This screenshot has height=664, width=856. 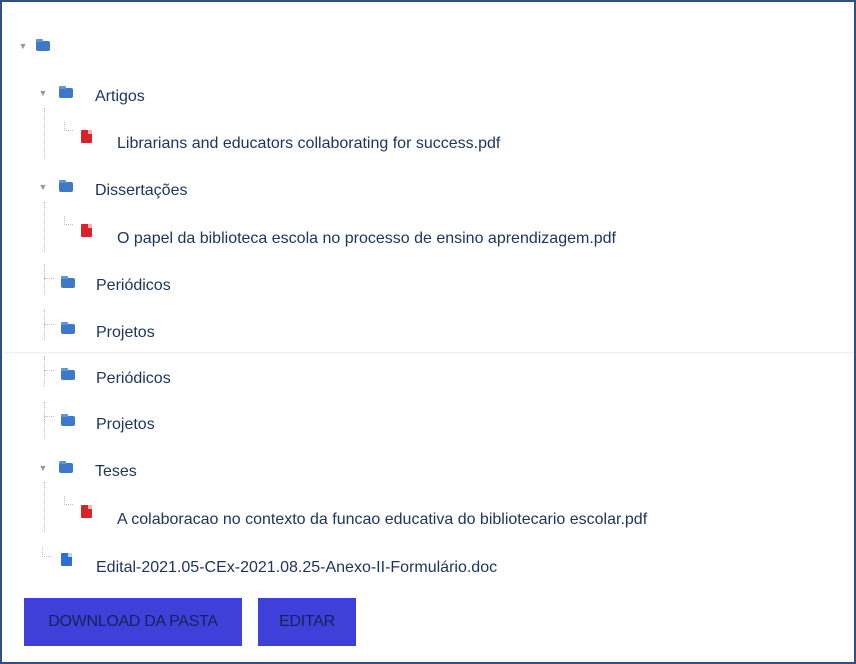 What do you see at coordinates (133, 622) in the screenshot?
I see `download-folder-button: DOWNLOAD DA PASTA` at bounding box center [133, 622].